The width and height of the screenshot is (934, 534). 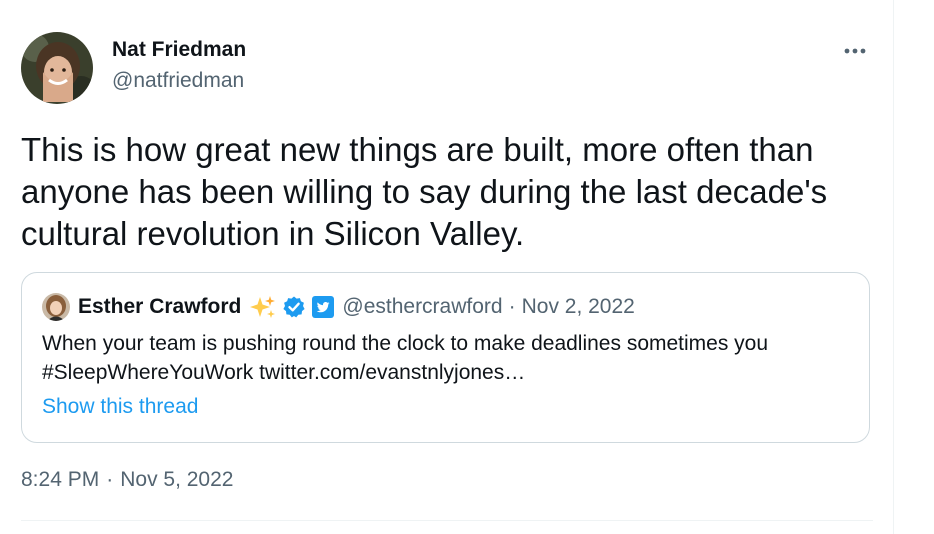 I want to click on quoted-date: Nov 2, 2022, so click(x=578, y=307).